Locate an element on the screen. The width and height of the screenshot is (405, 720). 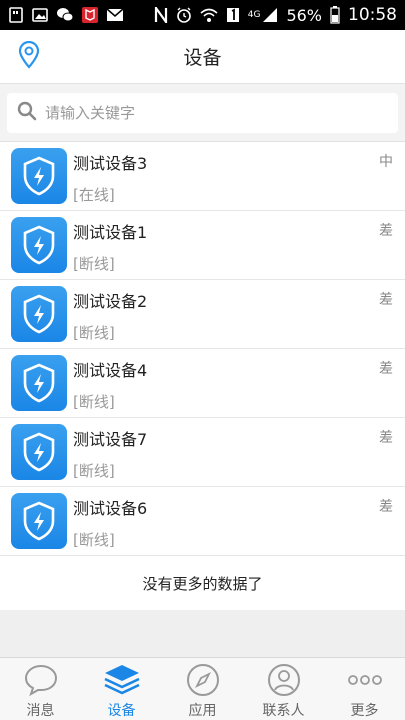
person-icon is located at coordinates (284, 679).